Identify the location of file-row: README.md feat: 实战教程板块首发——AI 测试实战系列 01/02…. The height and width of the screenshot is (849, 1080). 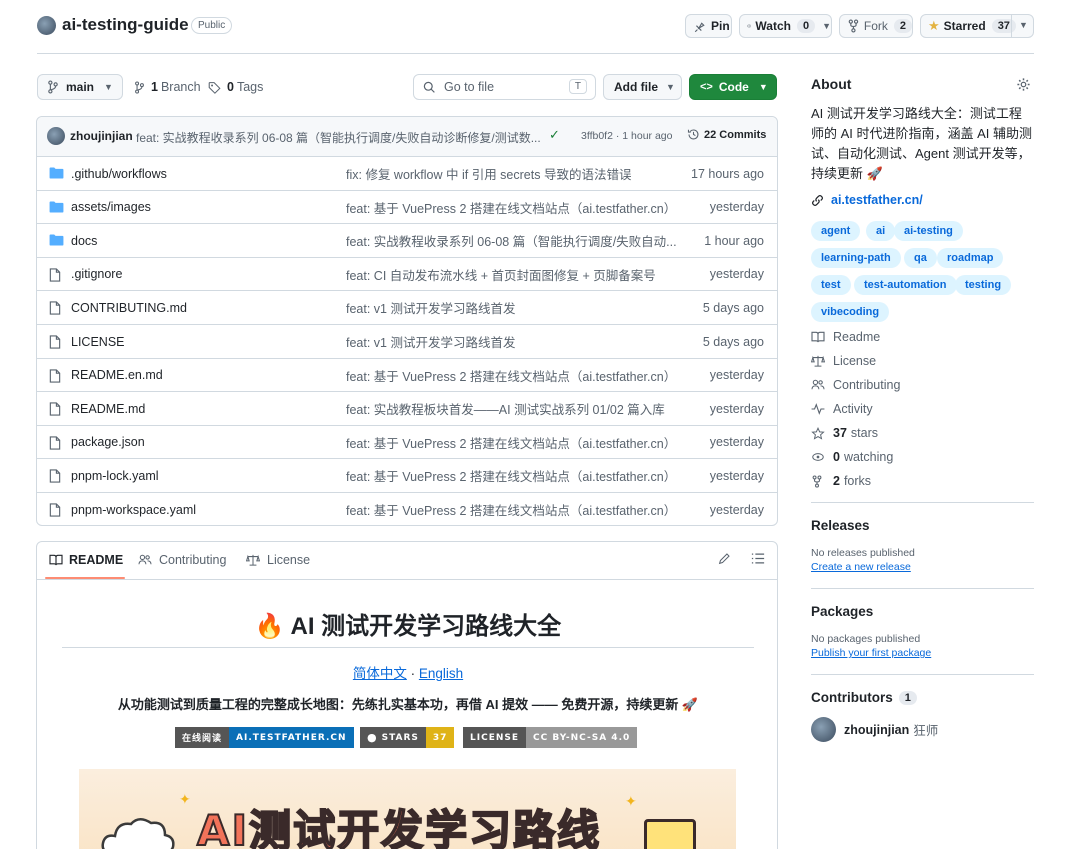
(407, 408).